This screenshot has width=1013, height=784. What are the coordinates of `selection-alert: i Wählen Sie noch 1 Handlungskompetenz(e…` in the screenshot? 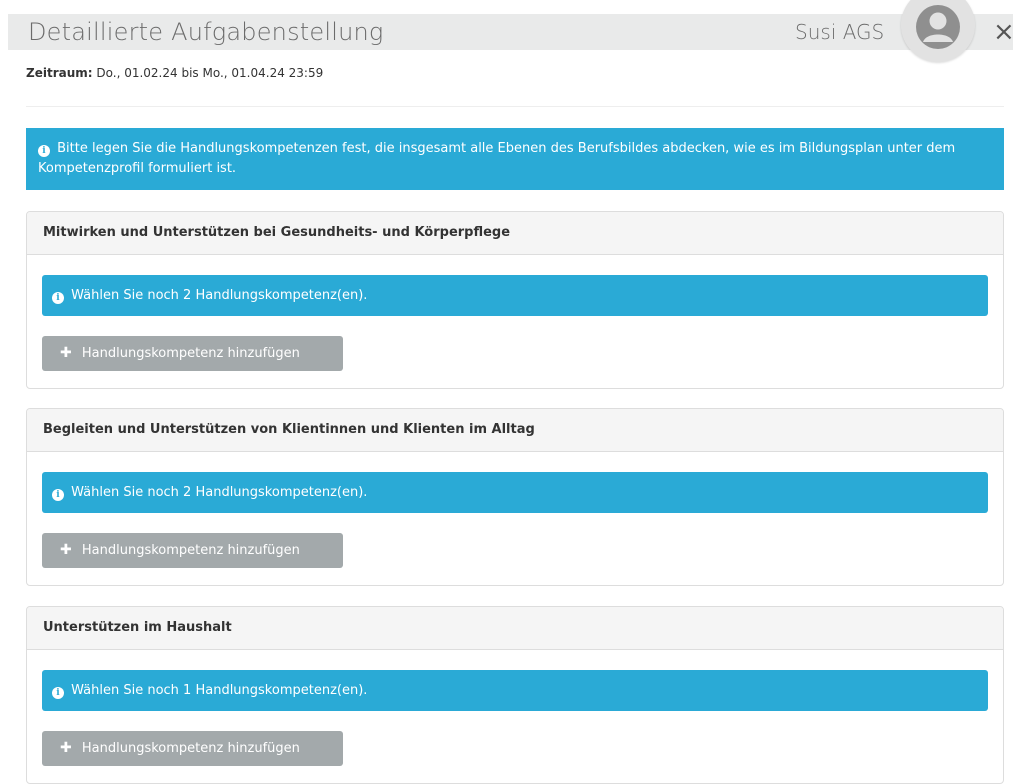 It's located at (515, 690).